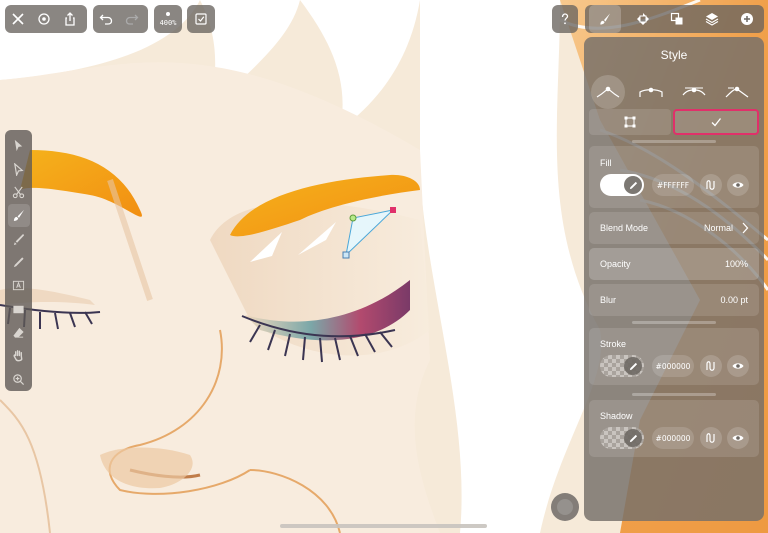 This screenshot has width=768, height=533. I want to click on fill-visibility-button, so click(738, 185).